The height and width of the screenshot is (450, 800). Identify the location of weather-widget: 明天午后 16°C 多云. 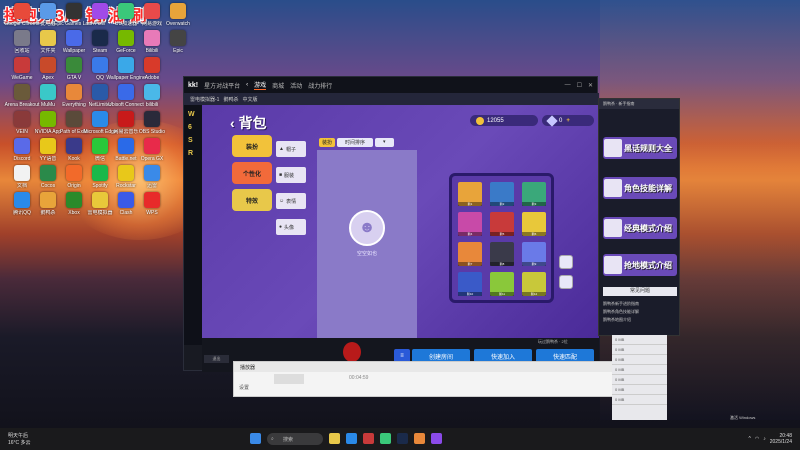
(53, 439).